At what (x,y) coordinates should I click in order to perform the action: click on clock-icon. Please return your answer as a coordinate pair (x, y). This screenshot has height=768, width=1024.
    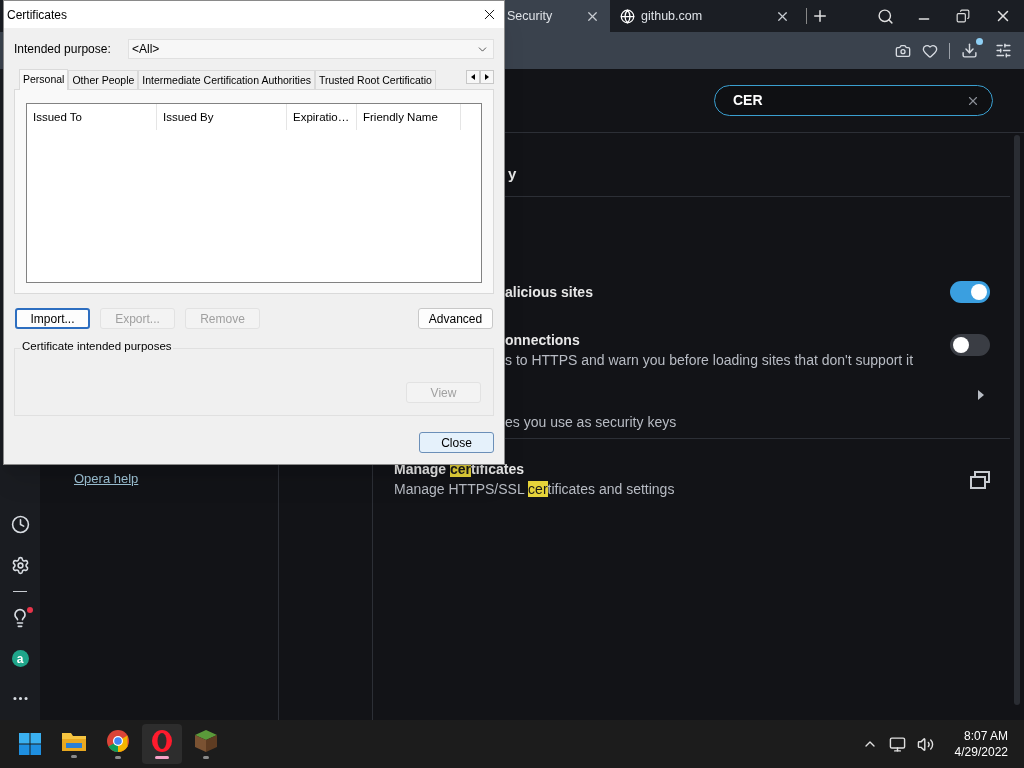
    Looking at the image, I should click on (20, 524).